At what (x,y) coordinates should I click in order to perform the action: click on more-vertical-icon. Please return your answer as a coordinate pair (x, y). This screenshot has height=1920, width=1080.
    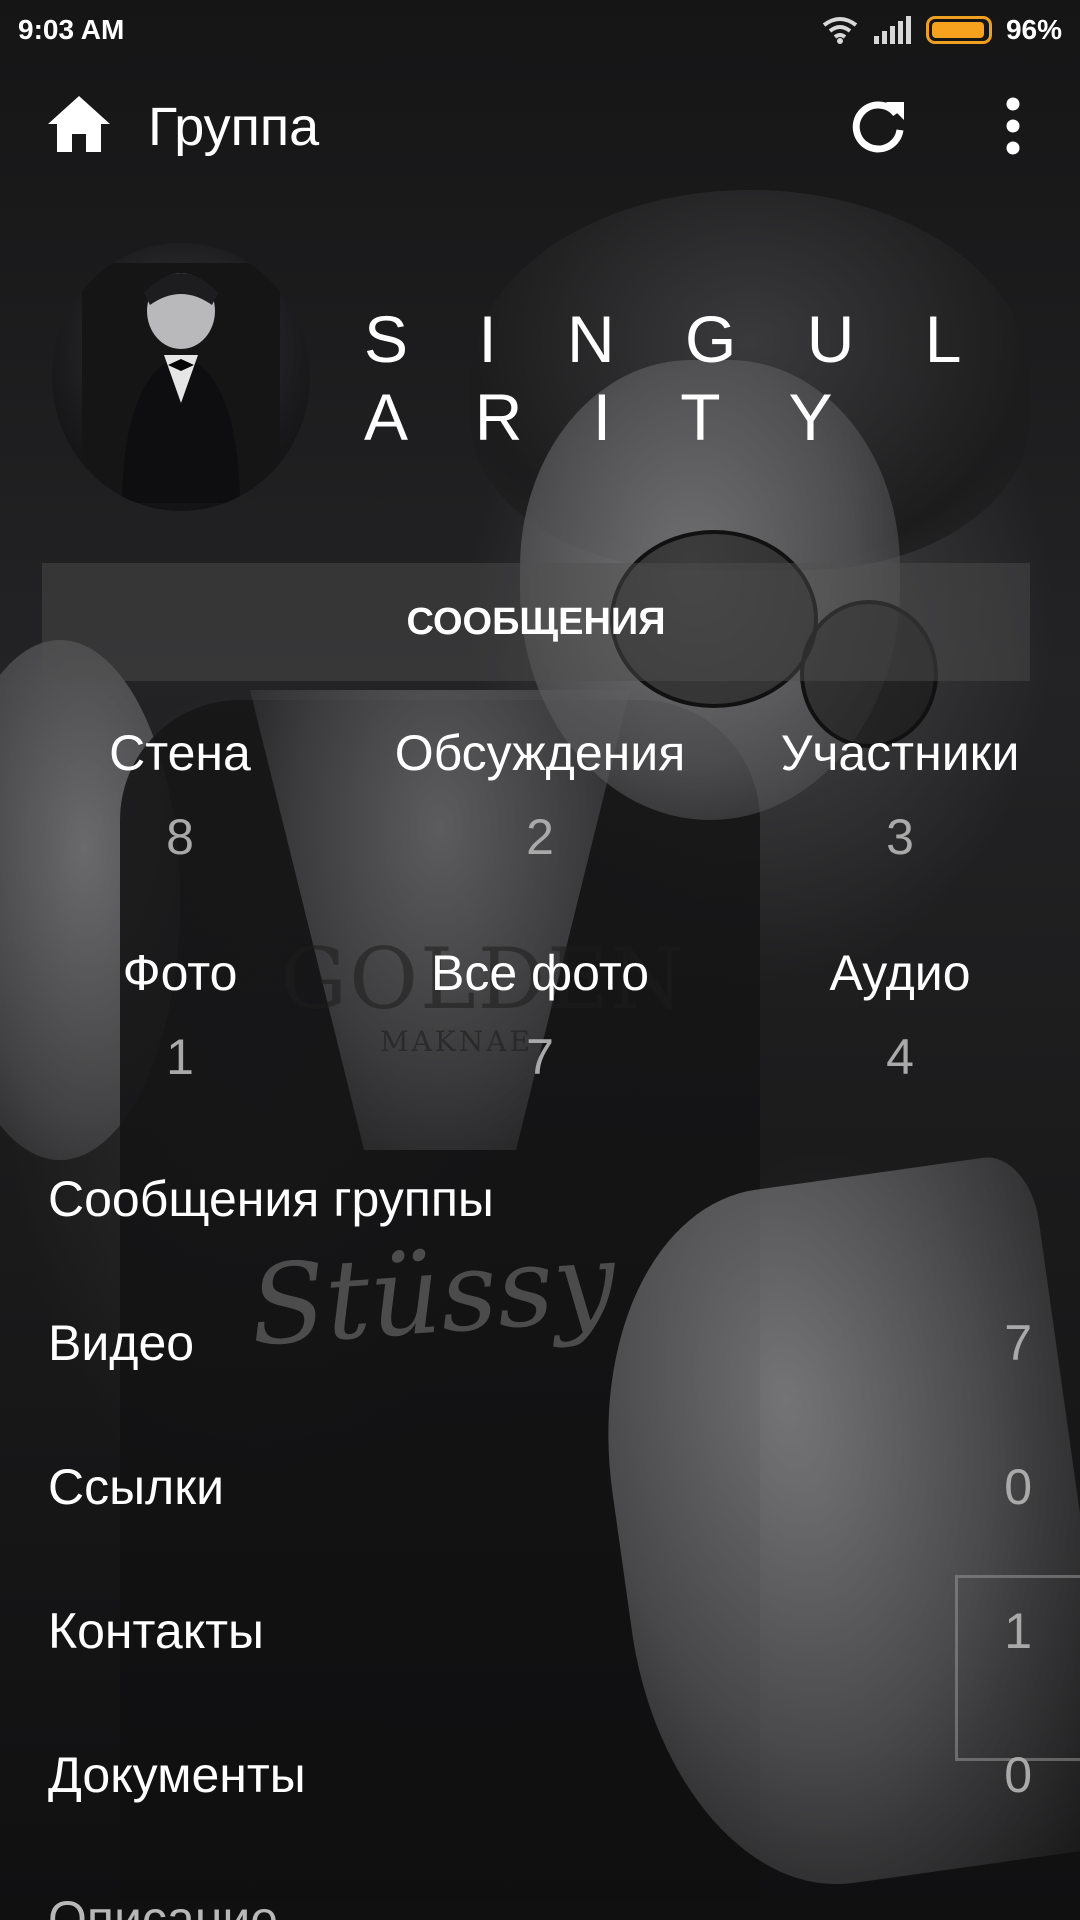
    Looking at the image, I should click on (1013, 126).